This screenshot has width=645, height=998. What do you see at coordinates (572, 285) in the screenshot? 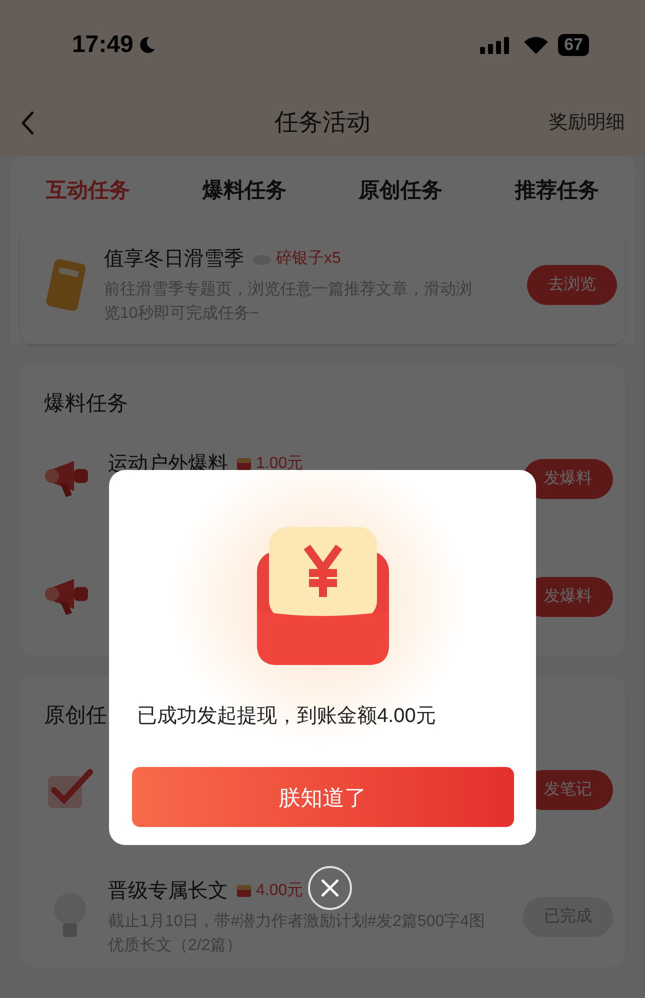
I see `task-button: 去浏览` at bounding box center [572, 285].